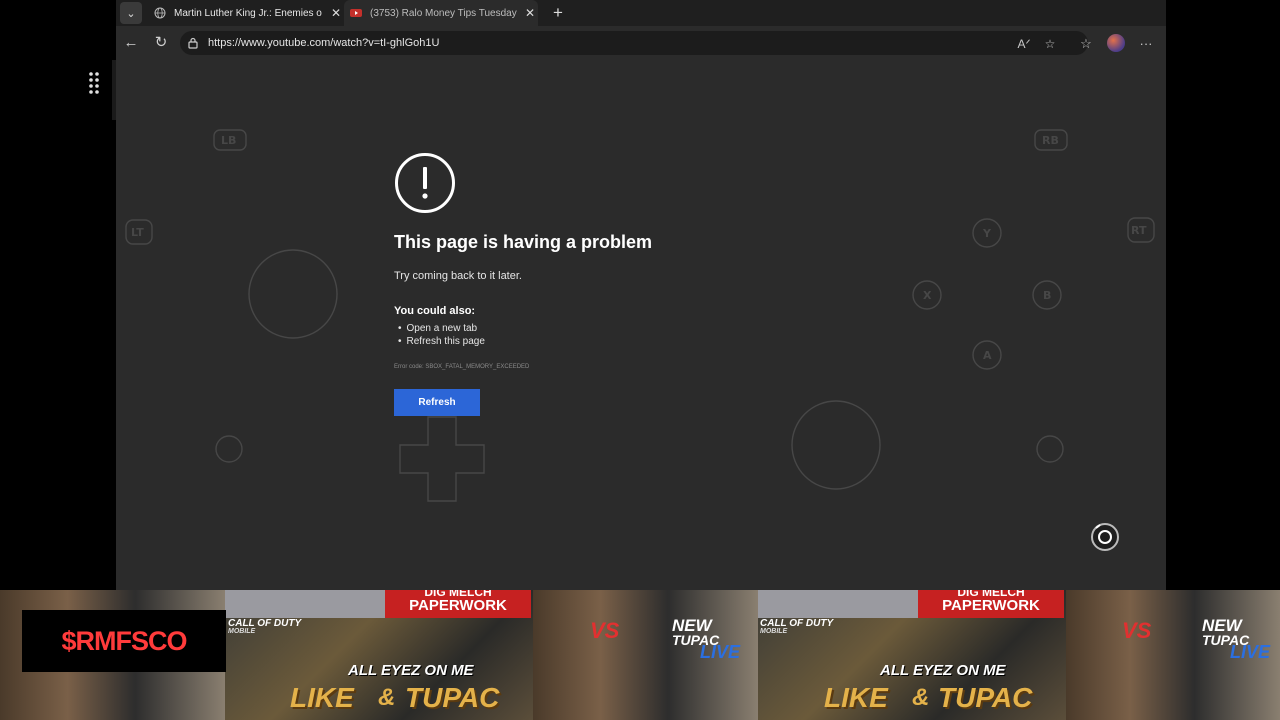 The width and height of the screenshot is (1280, 720). Describe the element at coordinates (1047, 295) in the screenshot. I see `b-label: B` at that location.